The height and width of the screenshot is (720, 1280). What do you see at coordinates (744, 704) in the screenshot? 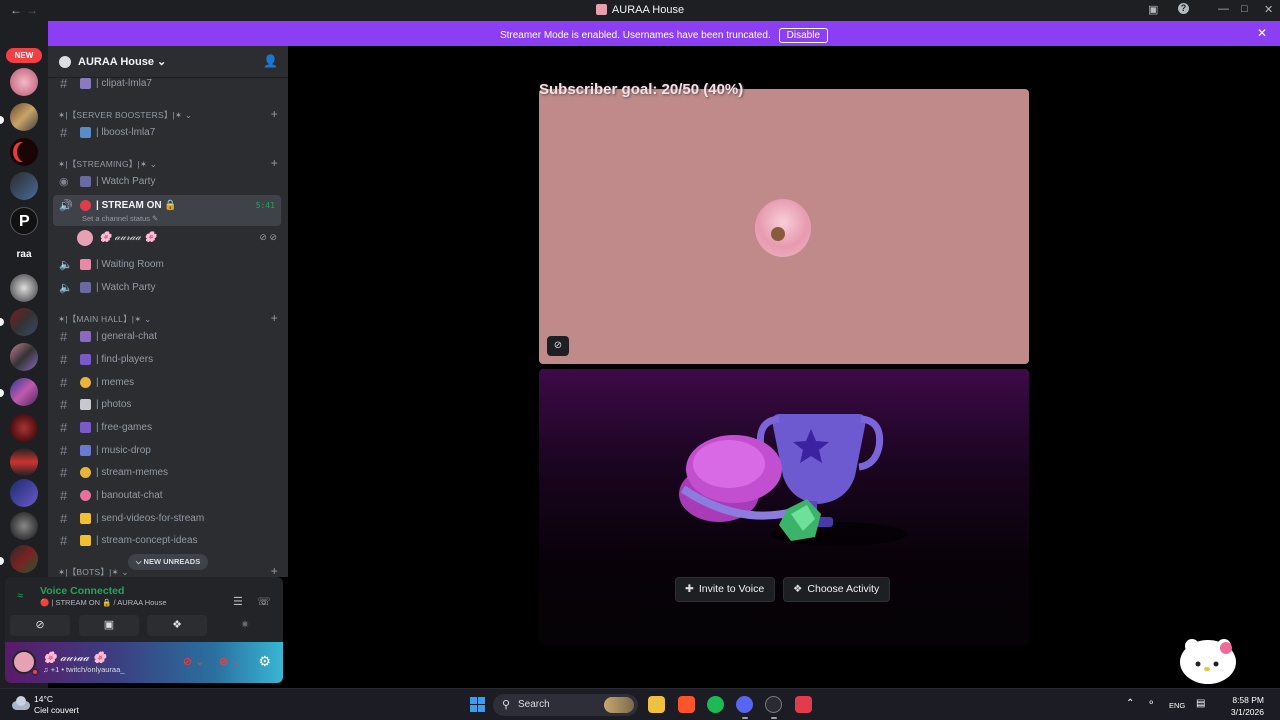
I see `discord-icon` at bounding box center [744, 704].